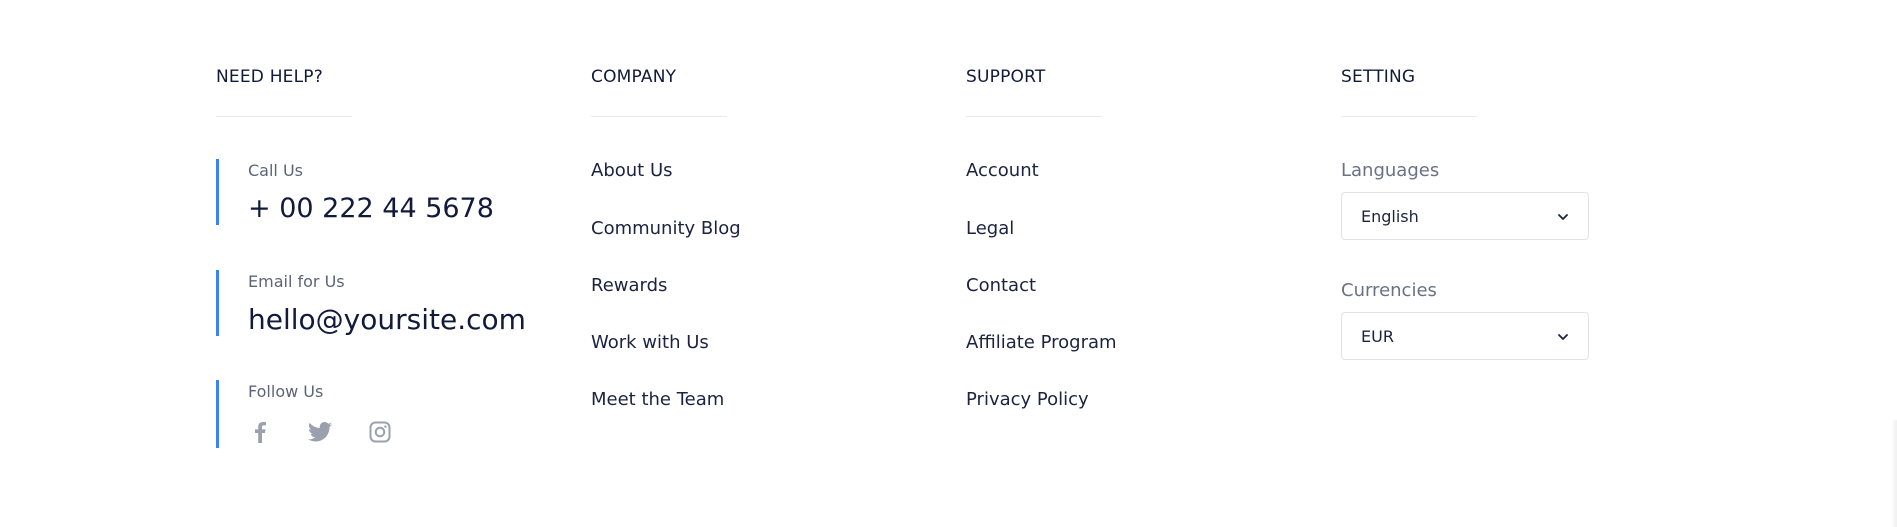 This screenshot has width=1897, height=527. I want to click on community-blog-link: Community Blog, so click(666, 228).